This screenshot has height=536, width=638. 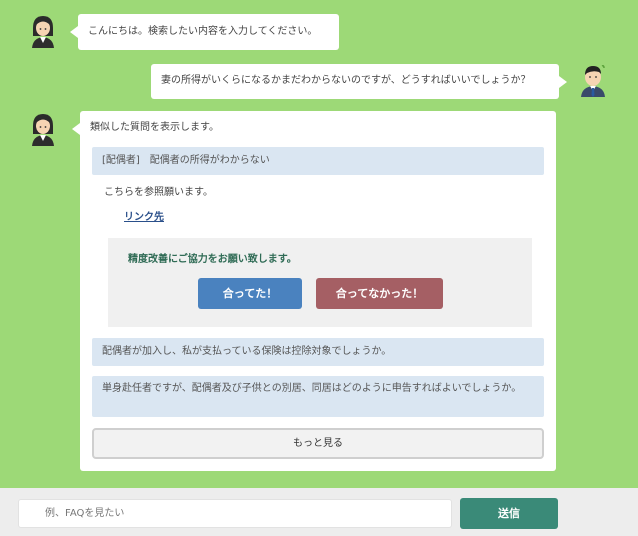 What do you see at coordinates (235, 513) in the screenshot?
I see `search-input` at bounding box center [235, 513].